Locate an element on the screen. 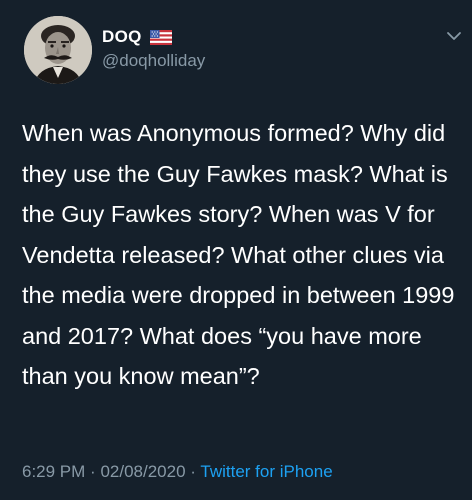 This screenshot has width=472, height=500. author-display-name: DOQ is located at coordinates (122, 37).